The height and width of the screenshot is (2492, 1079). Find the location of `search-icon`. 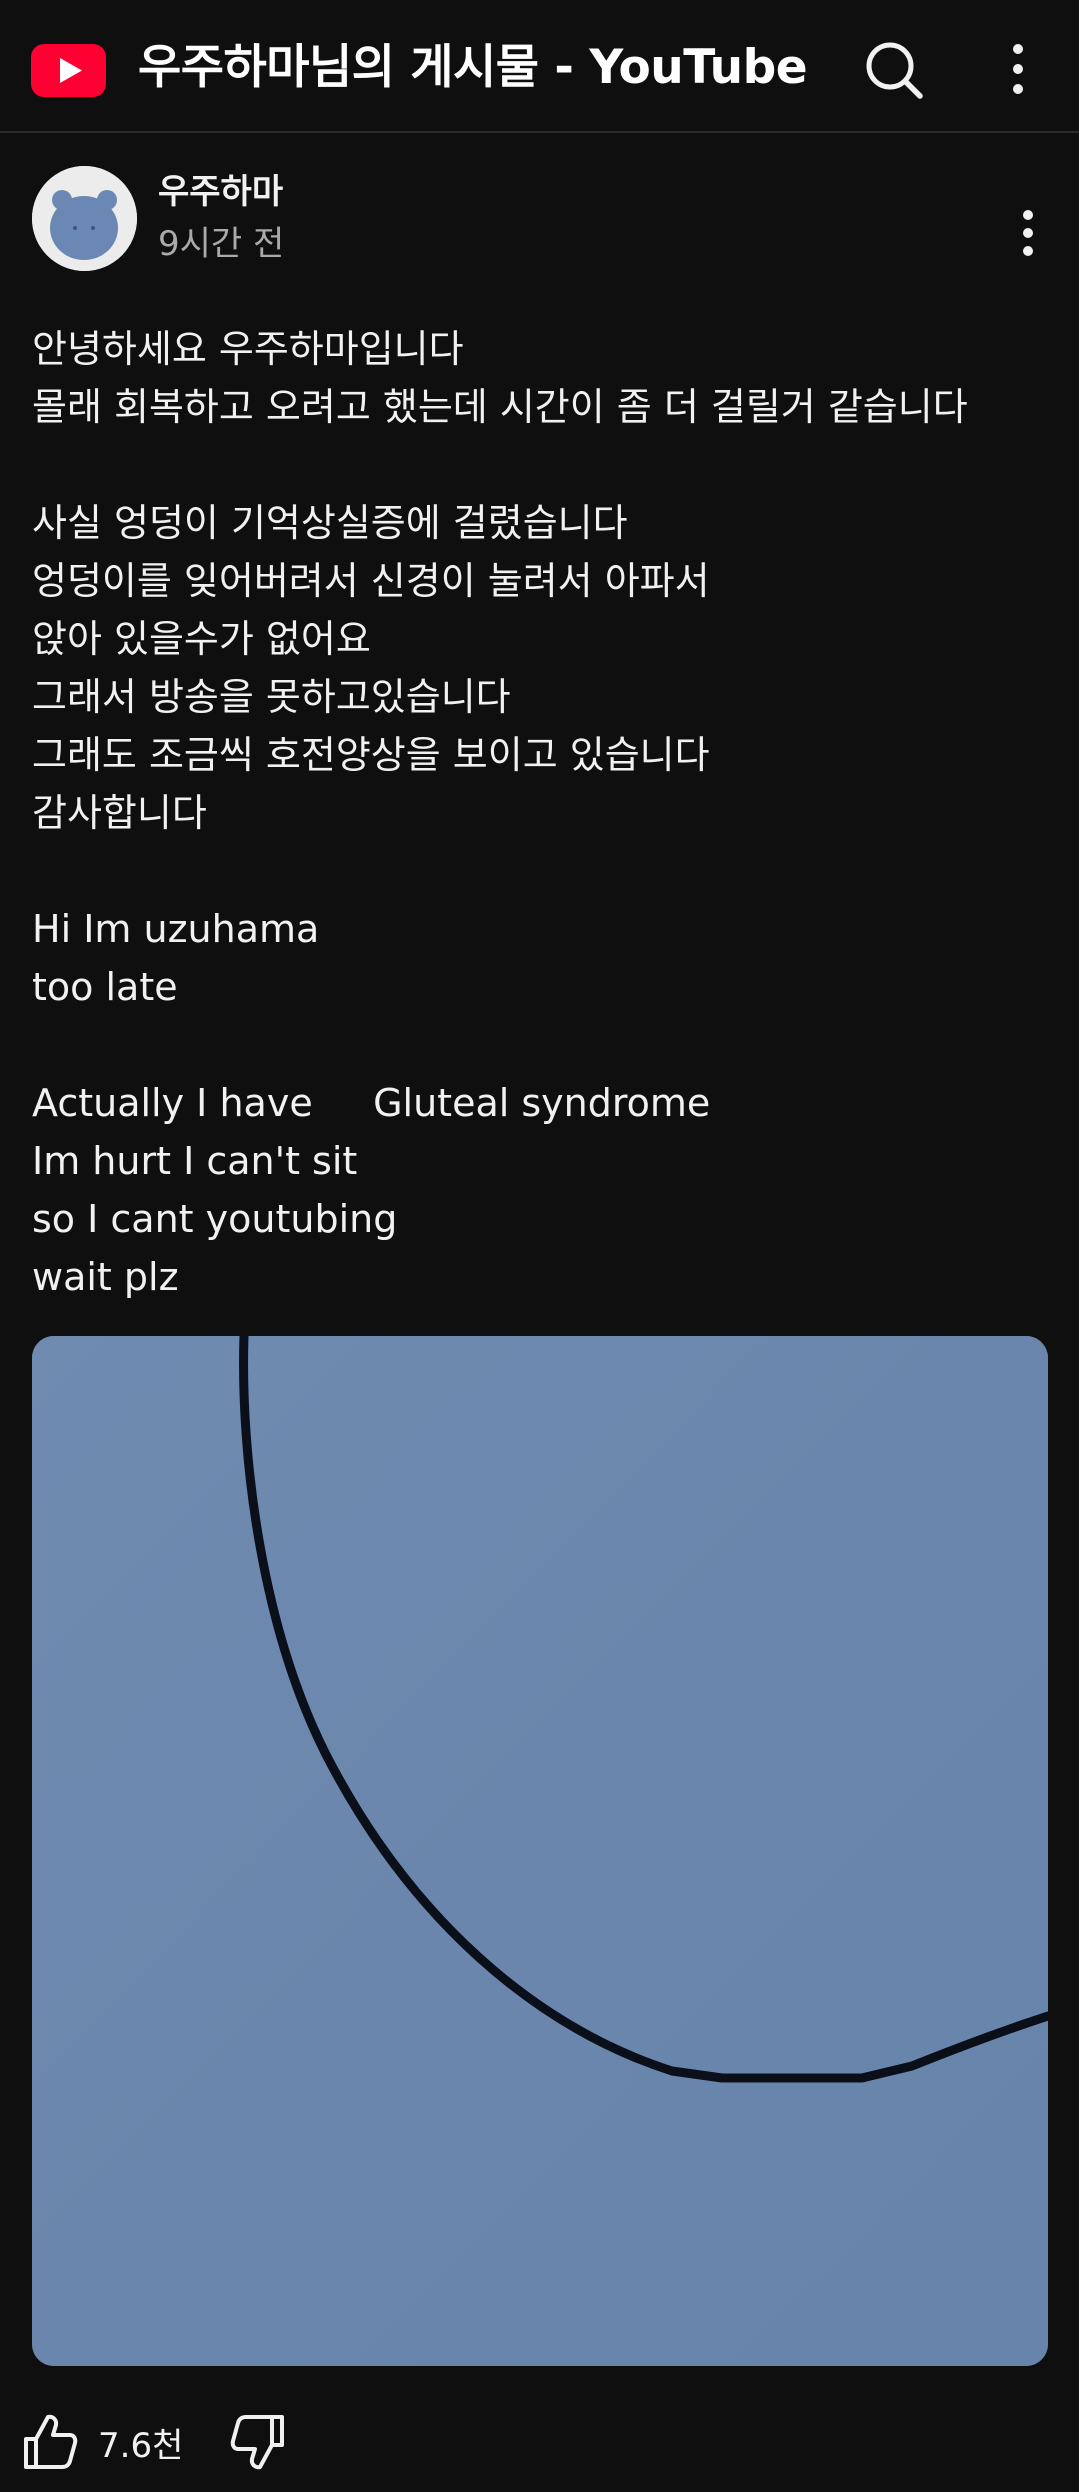

search-icon is located at coordinates (893, 69).